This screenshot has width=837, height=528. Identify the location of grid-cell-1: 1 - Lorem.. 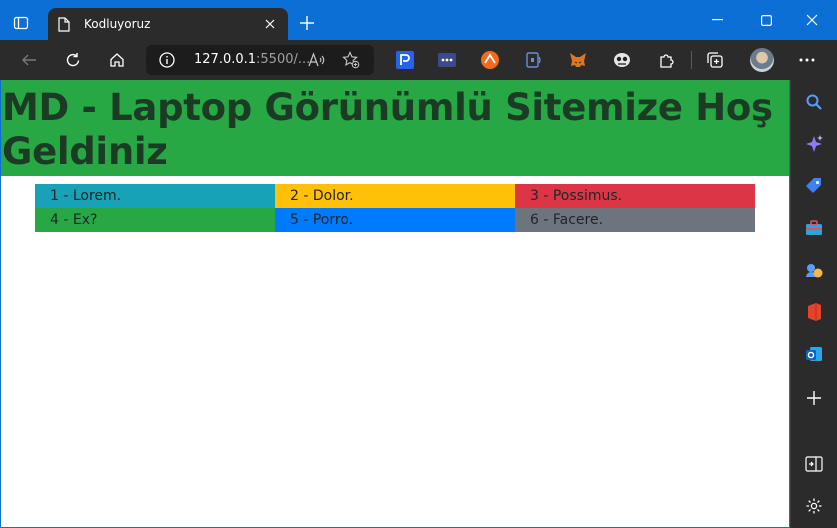
(155, 196).